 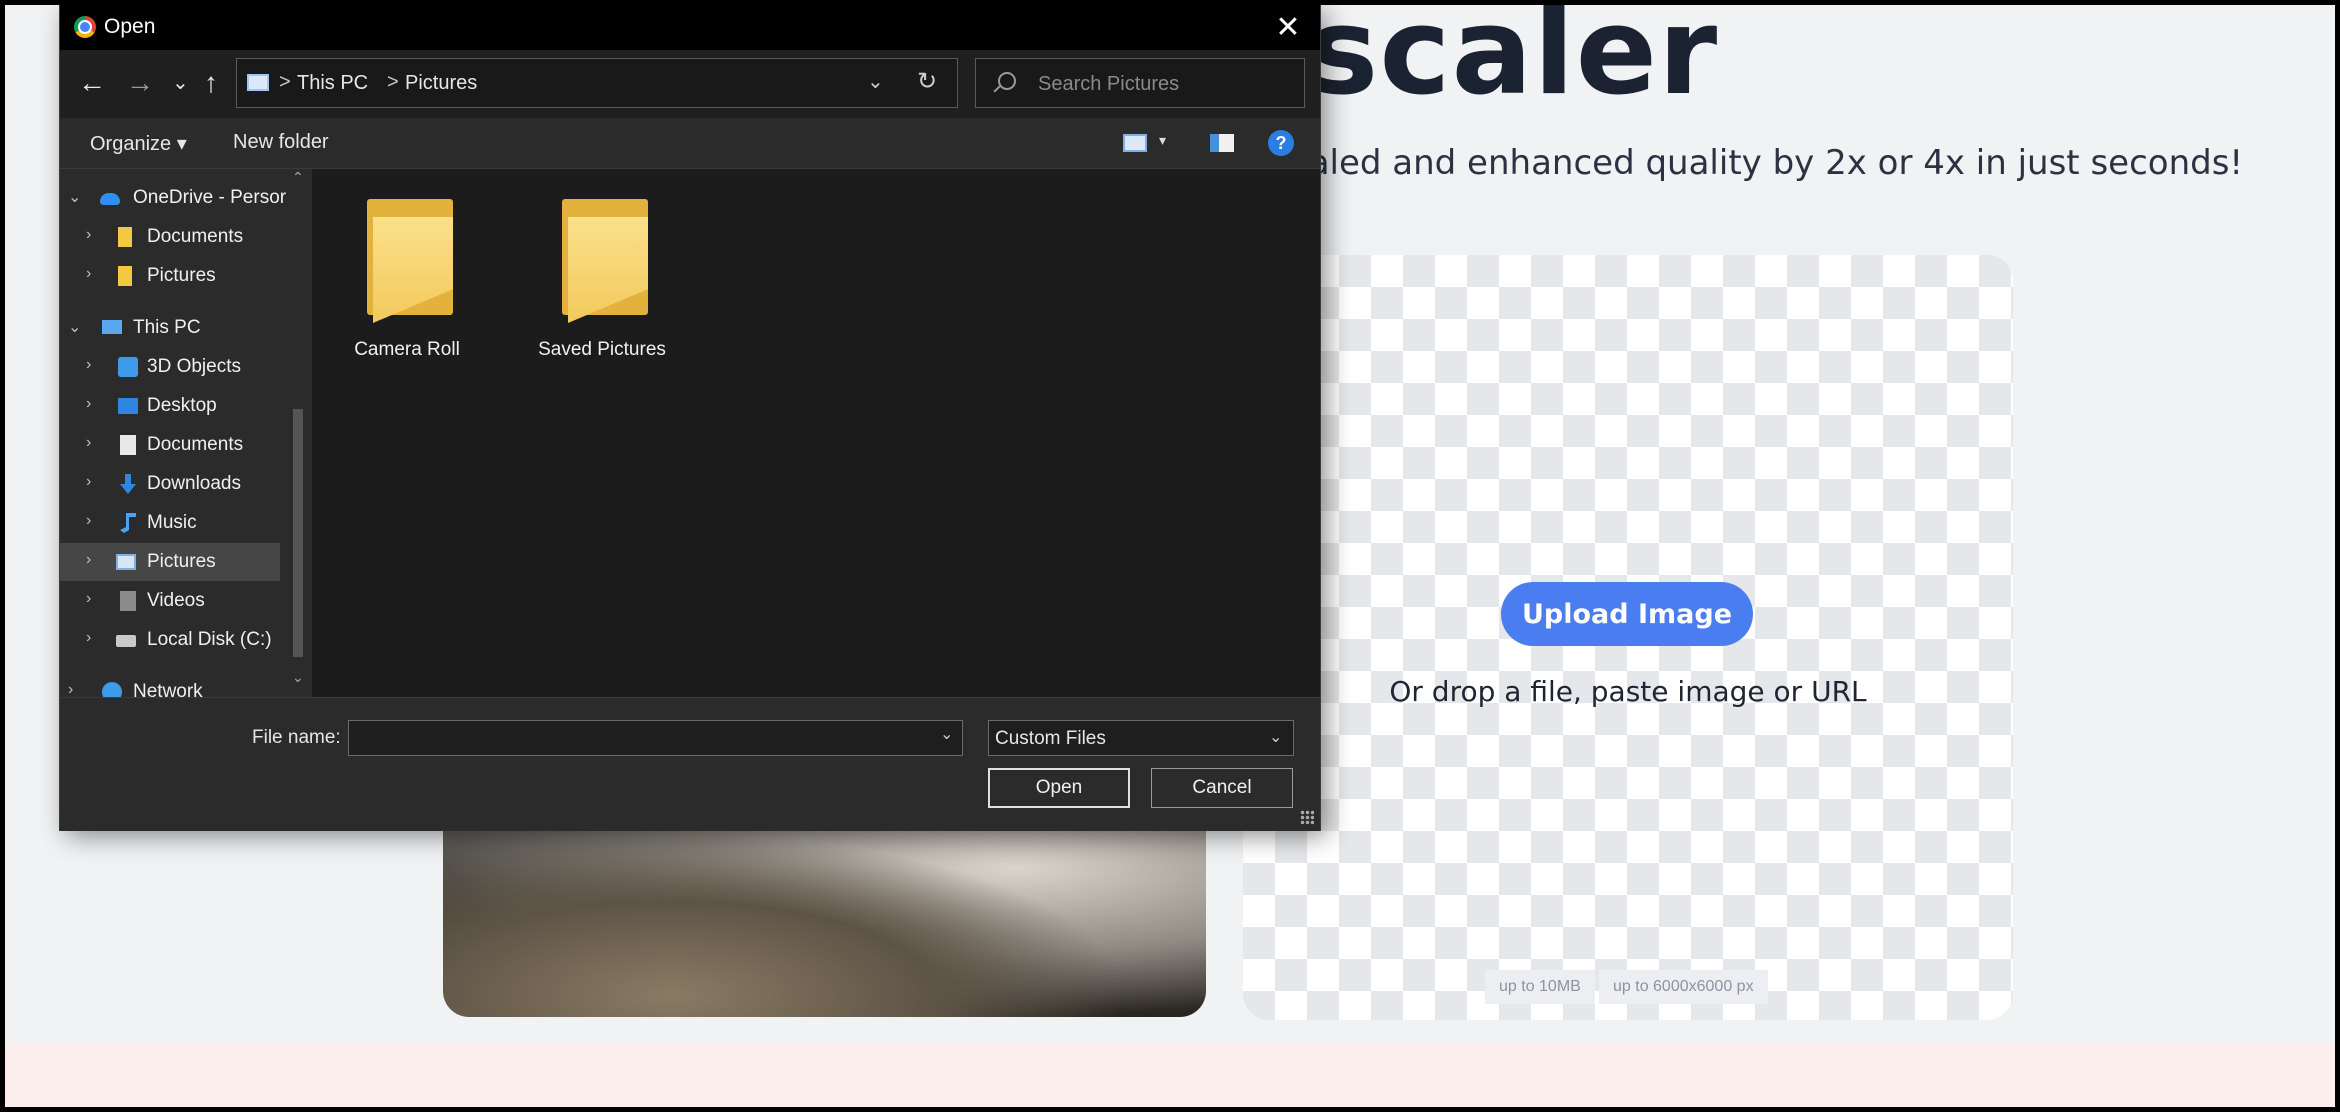 I want to click on dialog-toolbar: Organize ▾ New folder ▾ ?, so click(x=690, y=143).